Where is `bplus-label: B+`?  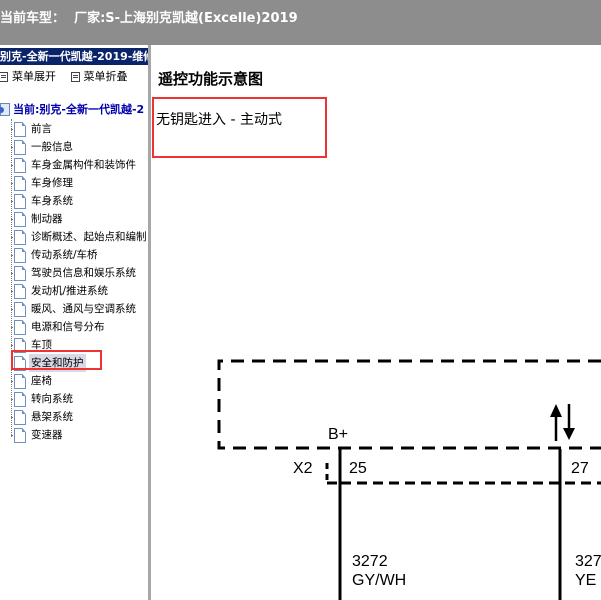
bplus-label: B+ is located at coordinates (338, 434).